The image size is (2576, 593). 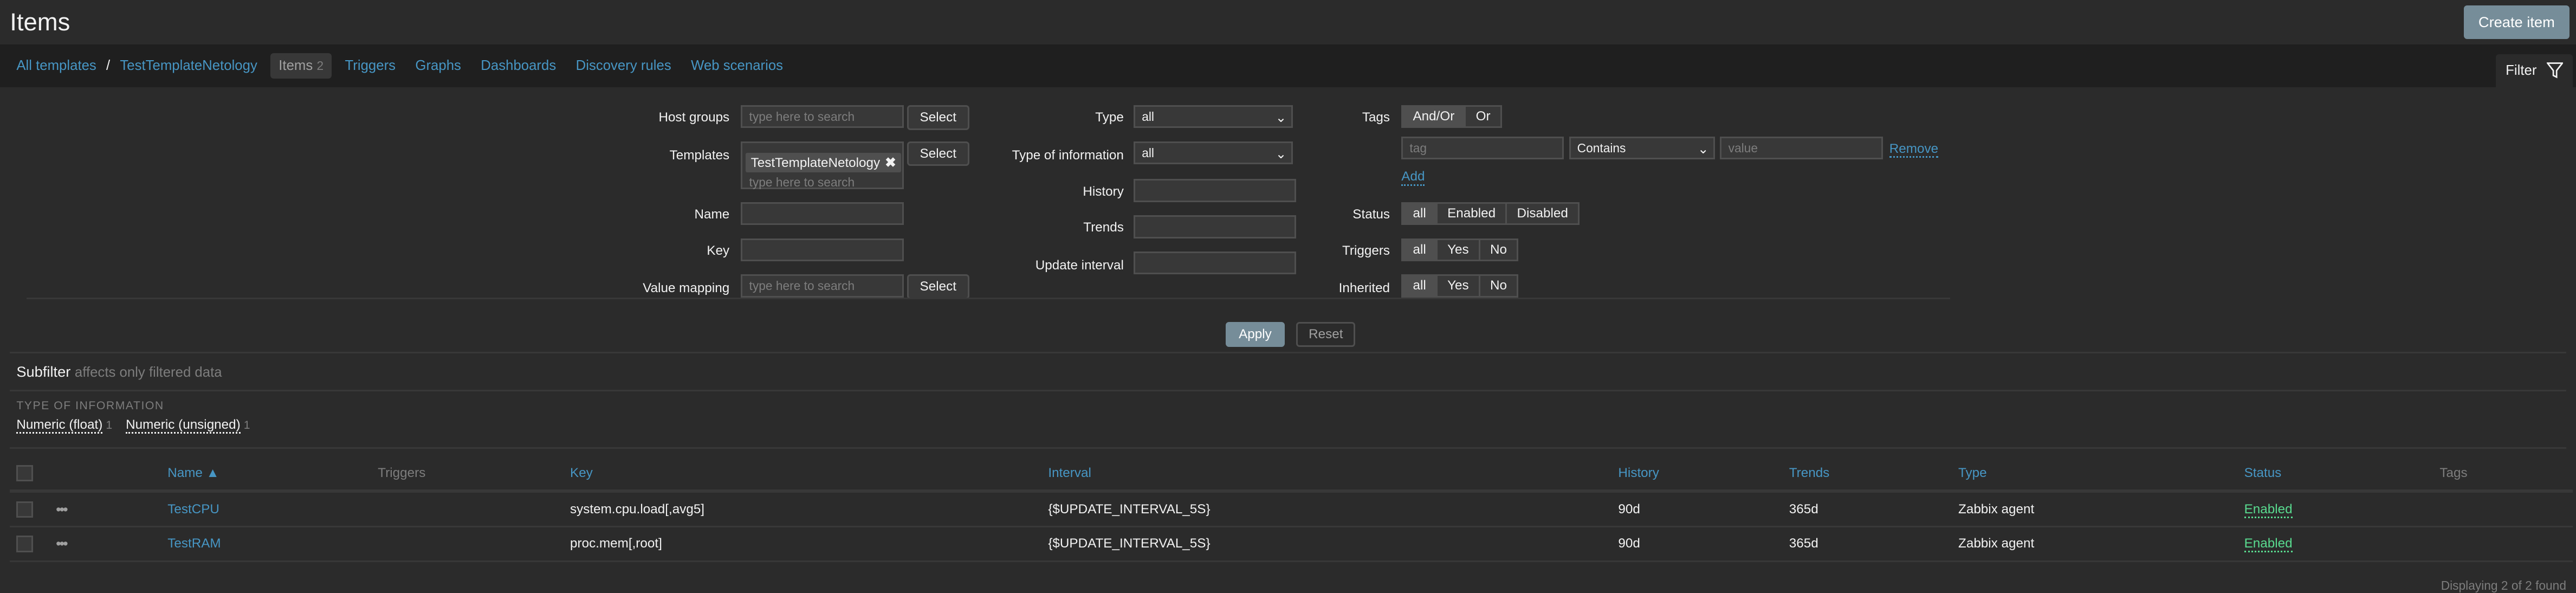 I want to click on item-name-link: TestRAM, so click(x=194, y=543).